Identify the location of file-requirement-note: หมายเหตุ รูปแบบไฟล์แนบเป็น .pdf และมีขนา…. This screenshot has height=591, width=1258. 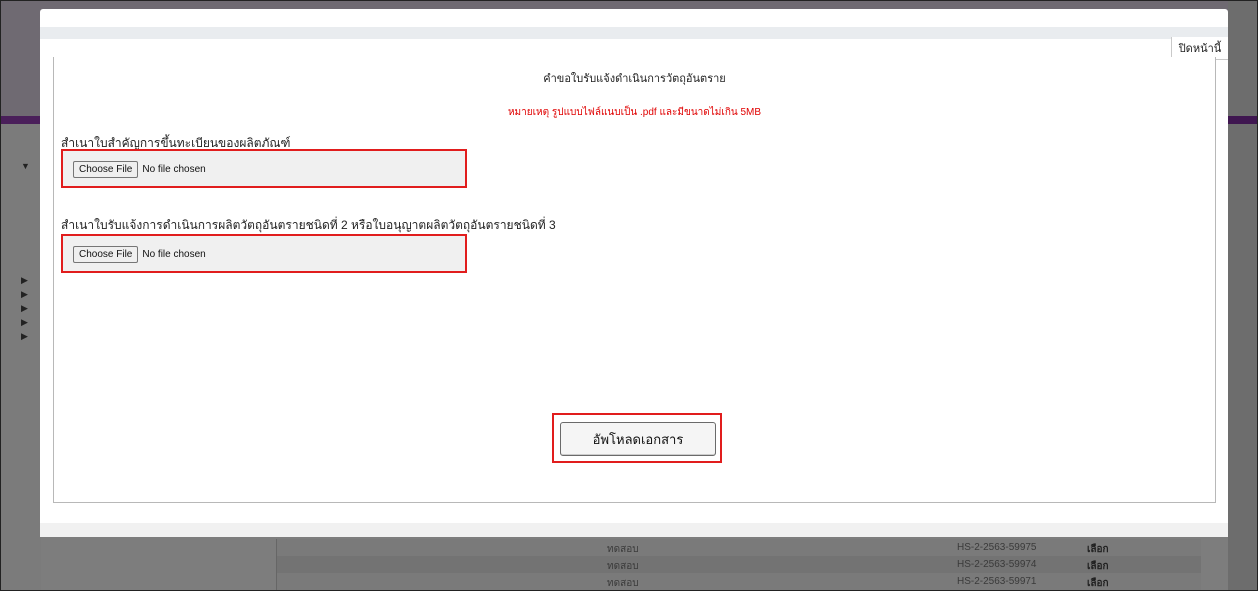
(634, 112).